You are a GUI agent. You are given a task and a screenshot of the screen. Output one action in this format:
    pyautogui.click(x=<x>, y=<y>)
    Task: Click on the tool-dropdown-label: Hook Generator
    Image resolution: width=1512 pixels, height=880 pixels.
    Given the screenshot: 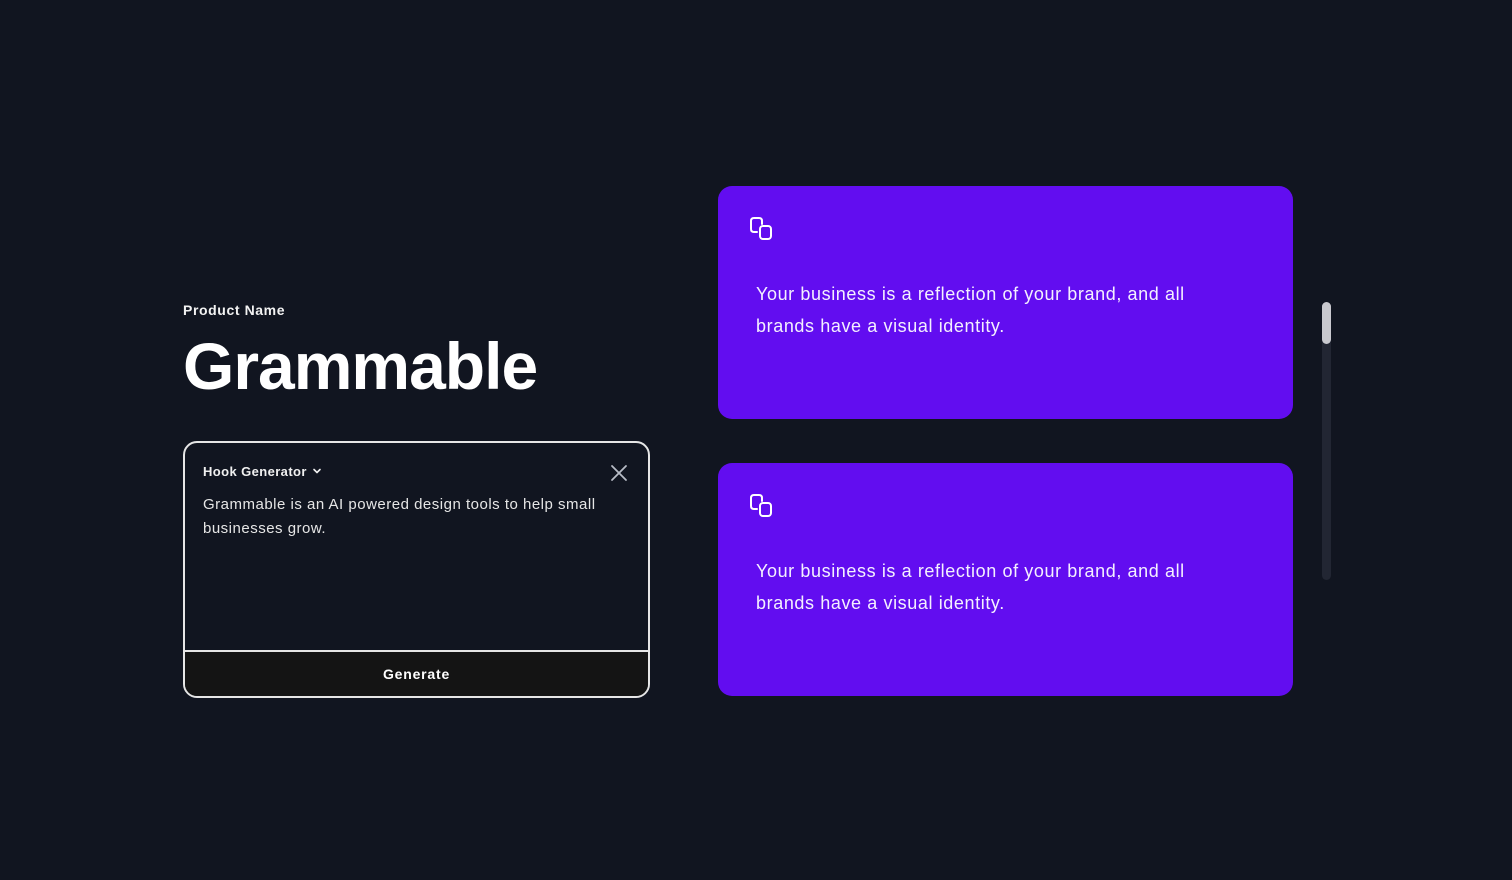 What is the action you would take?
    pyautogui.click(x=255, y=471)
    